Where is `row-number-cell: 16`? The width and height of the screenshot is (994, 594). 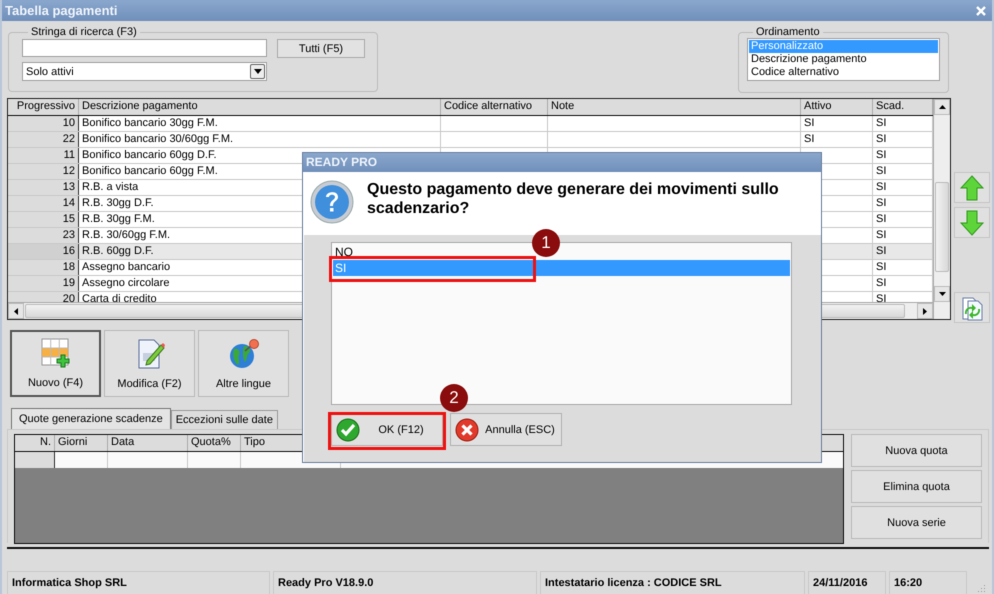 row-number-cell: 16 is located at coordinates (43, 251).